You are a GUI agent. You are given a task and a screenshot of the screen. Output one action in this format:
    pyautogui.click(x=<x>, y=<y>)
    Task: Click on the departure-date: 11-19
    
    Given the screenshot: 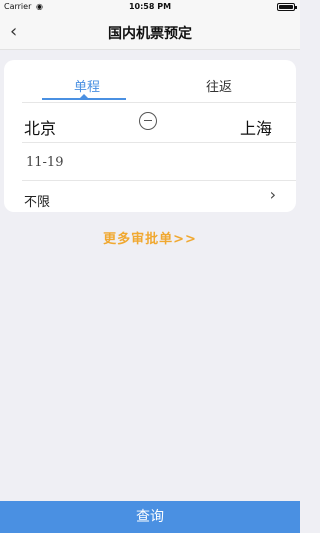 What is the action you would take?
    pyautogui.click(x=44, y=162)
    